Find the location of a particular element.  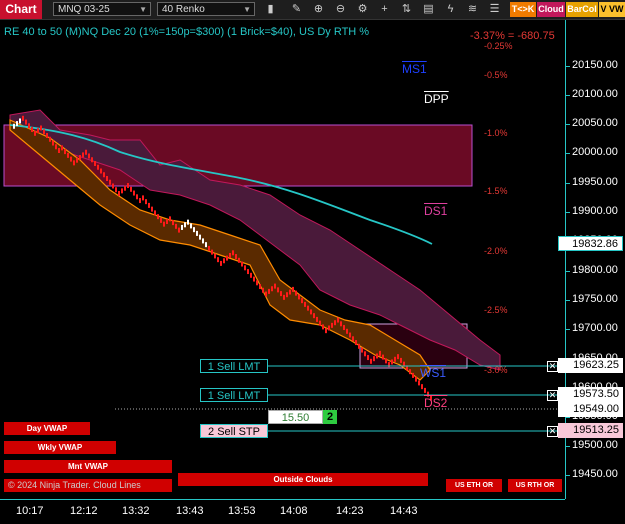

cancel-order2-icon: ✕ is located at coordinates (552, 395).